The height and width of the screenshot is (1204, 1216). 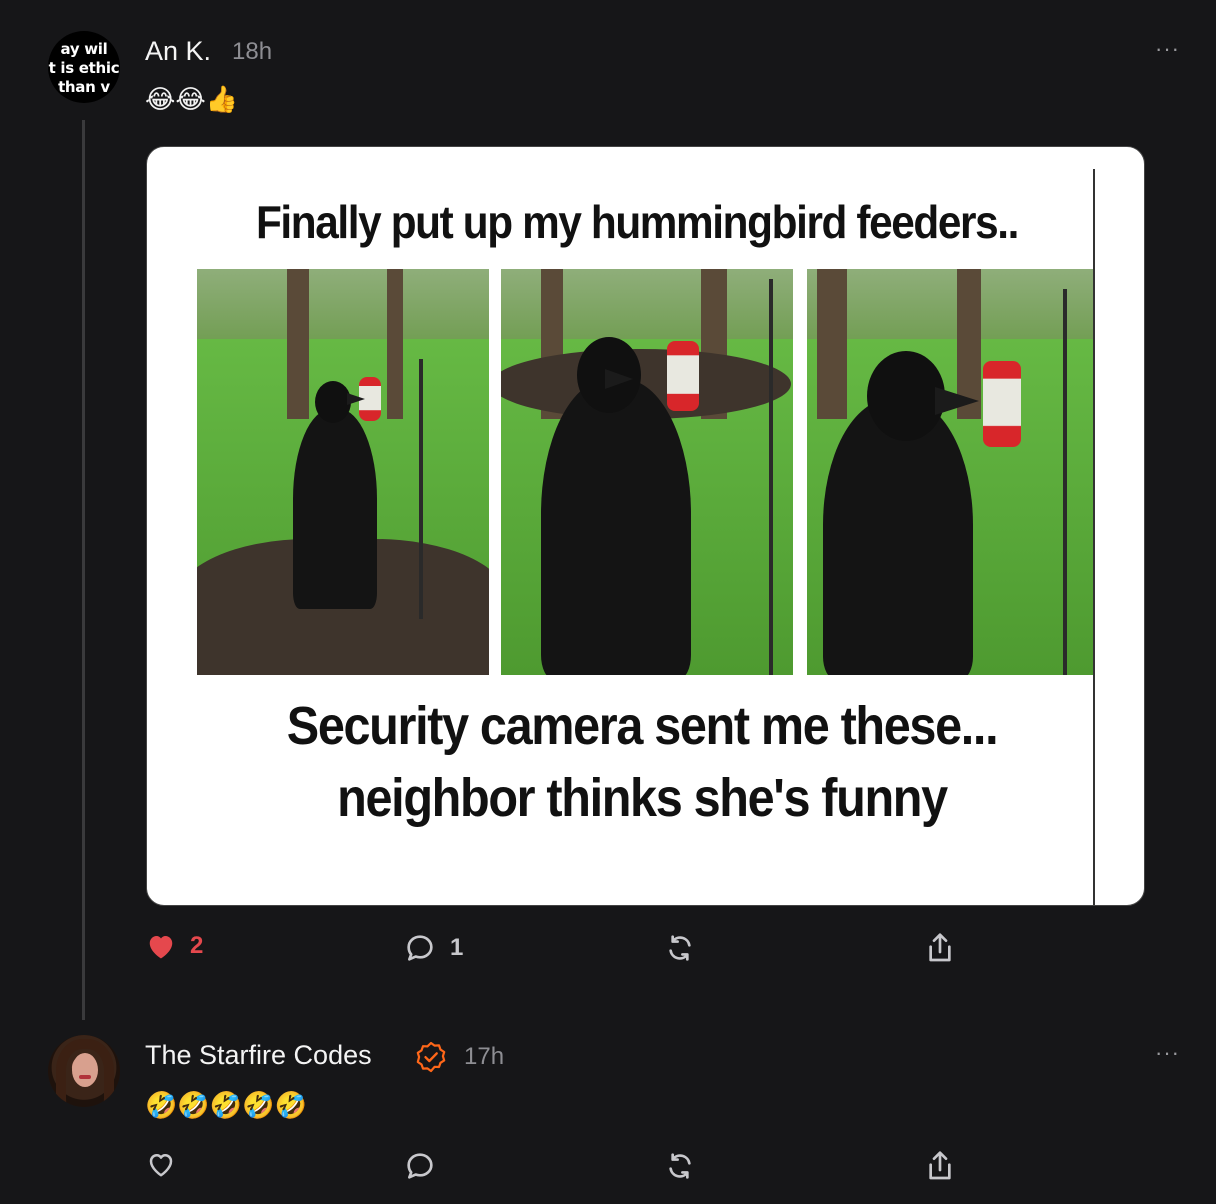 I want to click on avatar-an-k: ay wil t is ethic than v, so click(x=84, y=67).